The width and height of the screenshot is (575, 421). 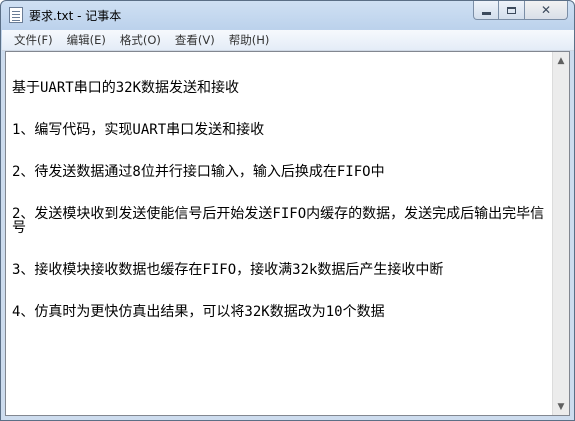 What do you see at coordinates (228, 270) in the screenshot?
I see `text-line: 3、接收模块接收数据也缓存在FIFO，接收满32k数据后产生接收中断` at bounding box center [228, 270].